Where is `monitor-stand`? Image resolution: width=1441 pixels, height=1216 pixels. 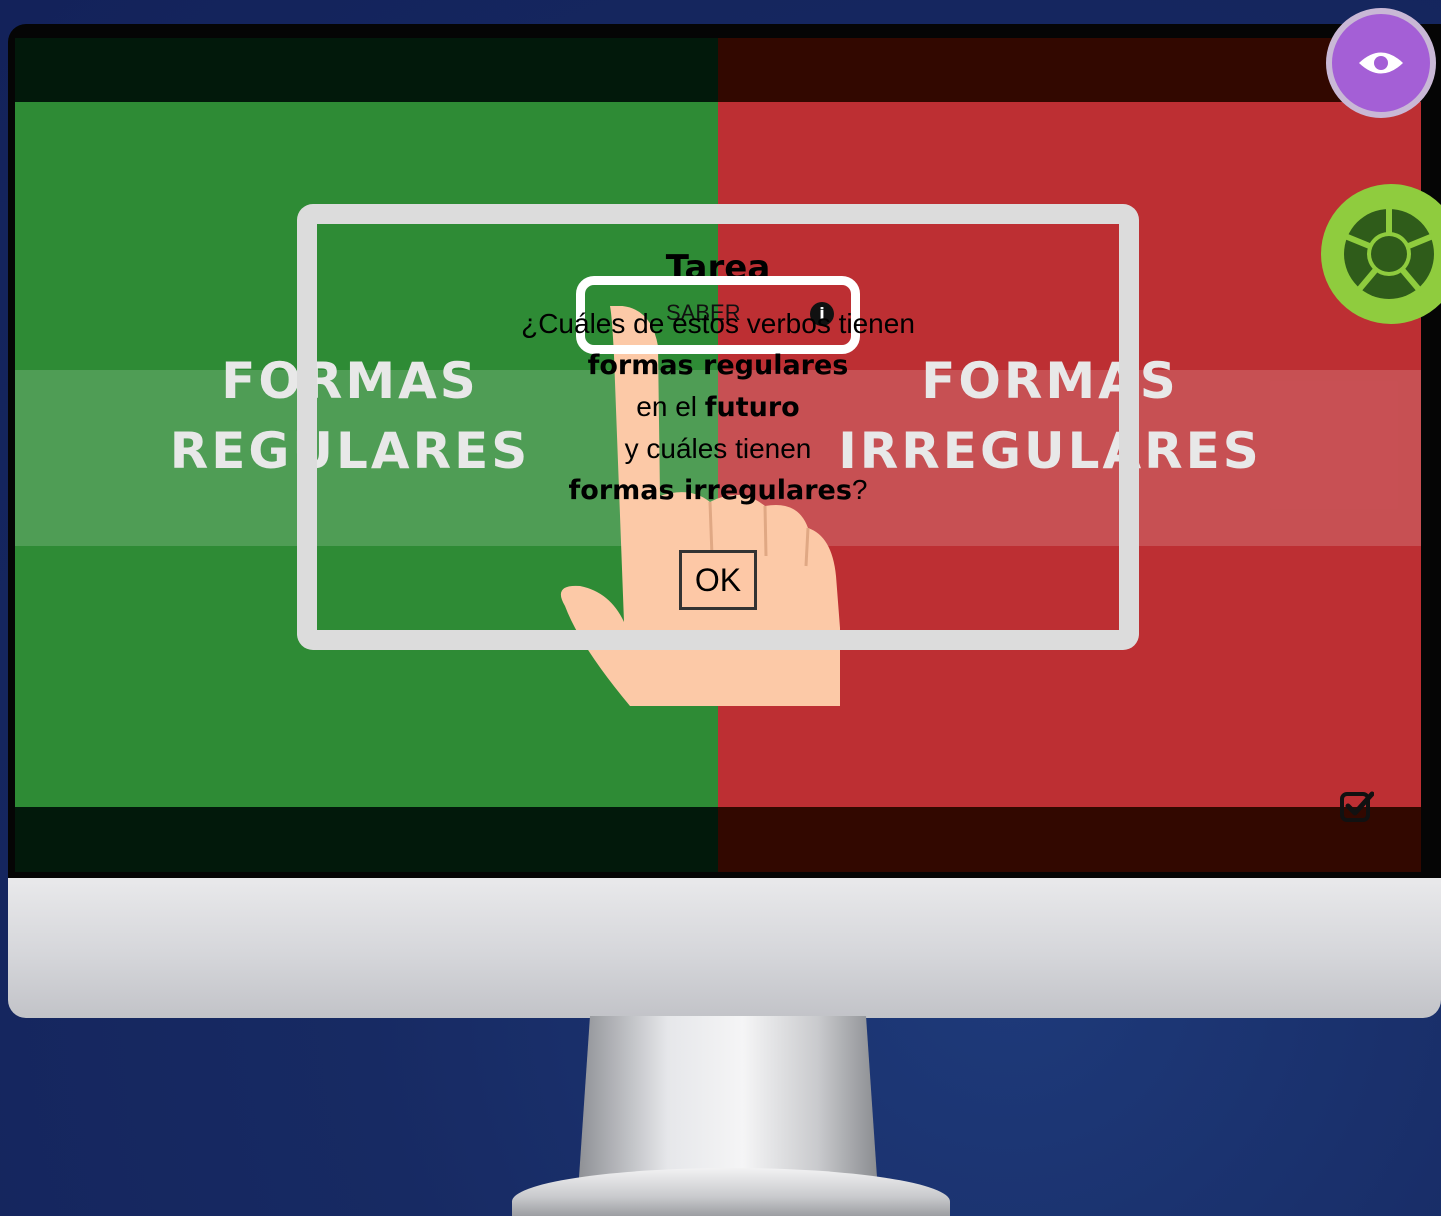 monitor-stand is located at coordinates (728, 1104).